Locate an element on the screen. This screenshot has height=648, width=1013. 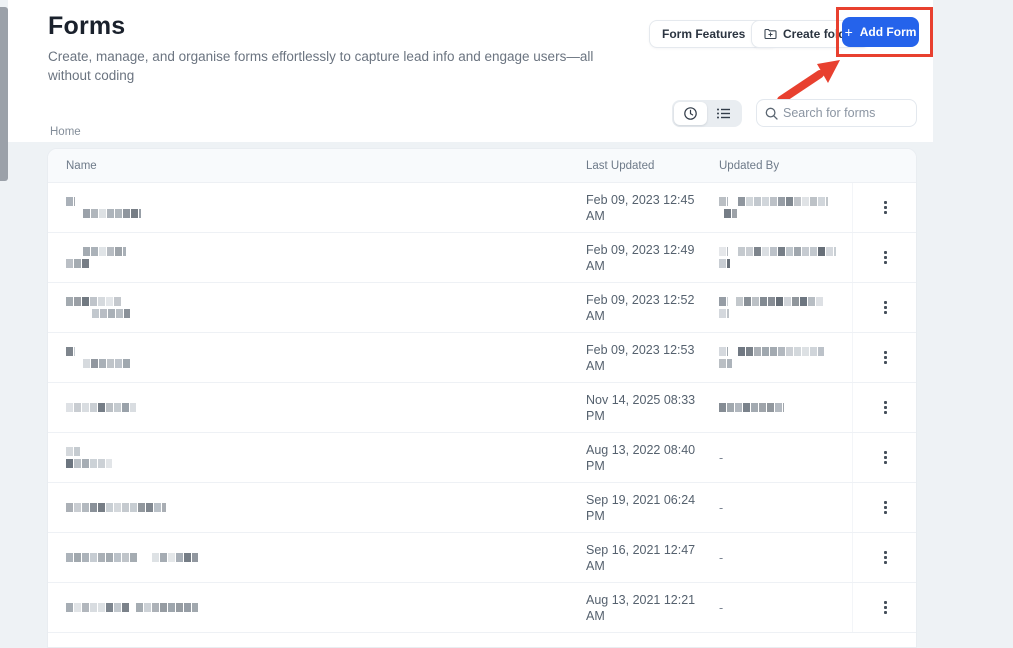
table-row: Feb 09, 2023 12:49 AM is located at coordinates (482, 258).